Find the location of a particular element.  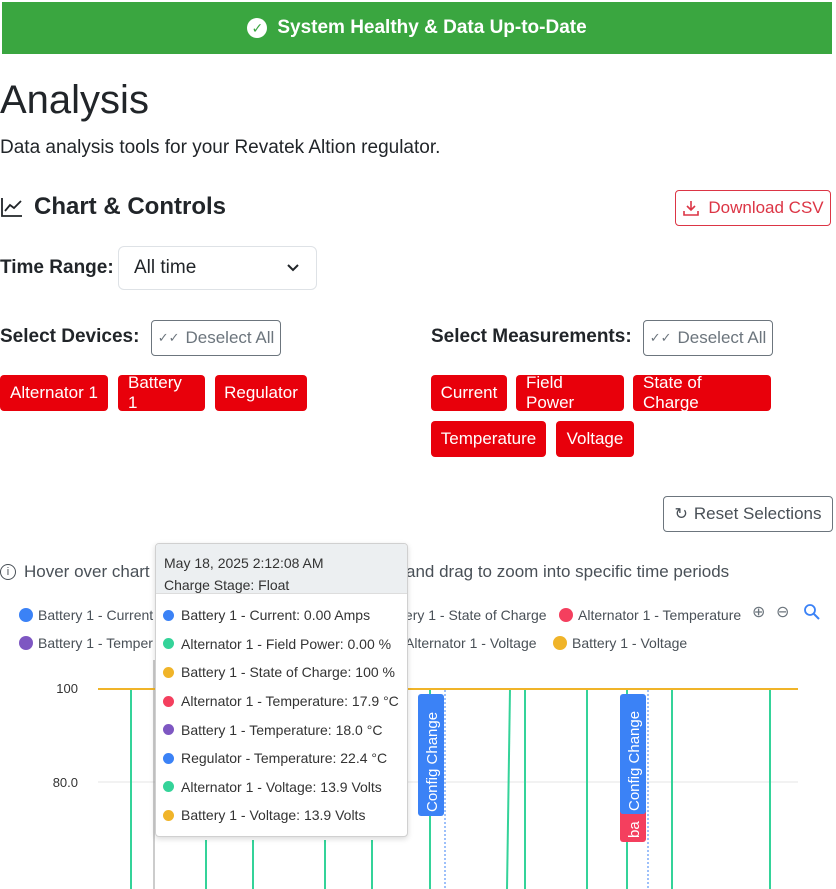

info-icon: i is located at coordinates (8, 572).